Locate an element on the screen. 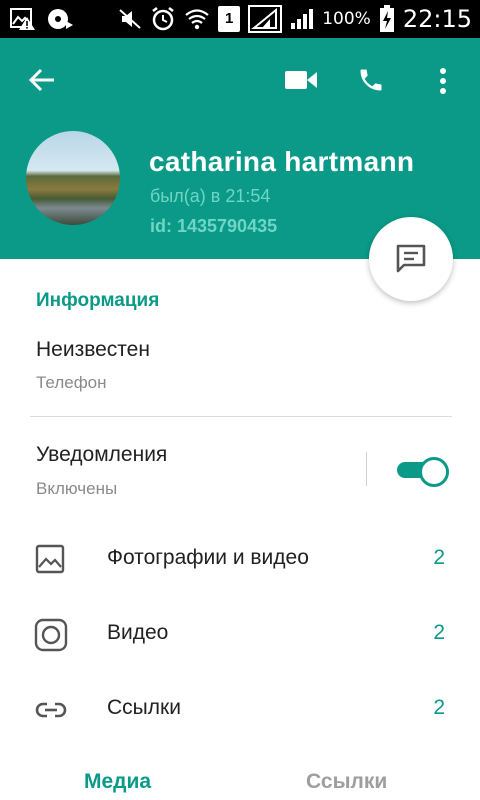  toggle-knob is located at coordinates (434, 472).